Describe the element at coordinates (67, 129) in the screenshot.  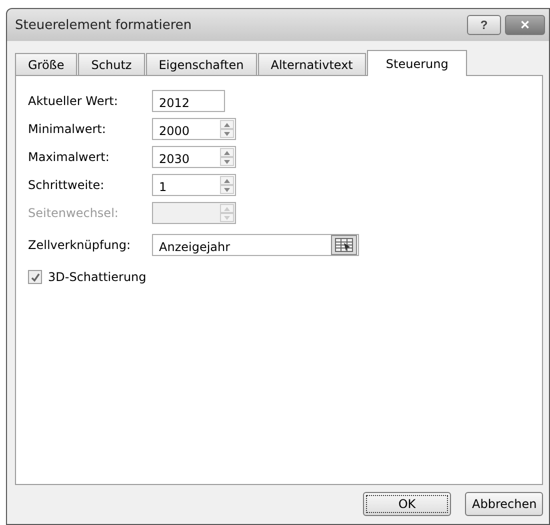
I see `field-label: Minimalwert:` at that location.